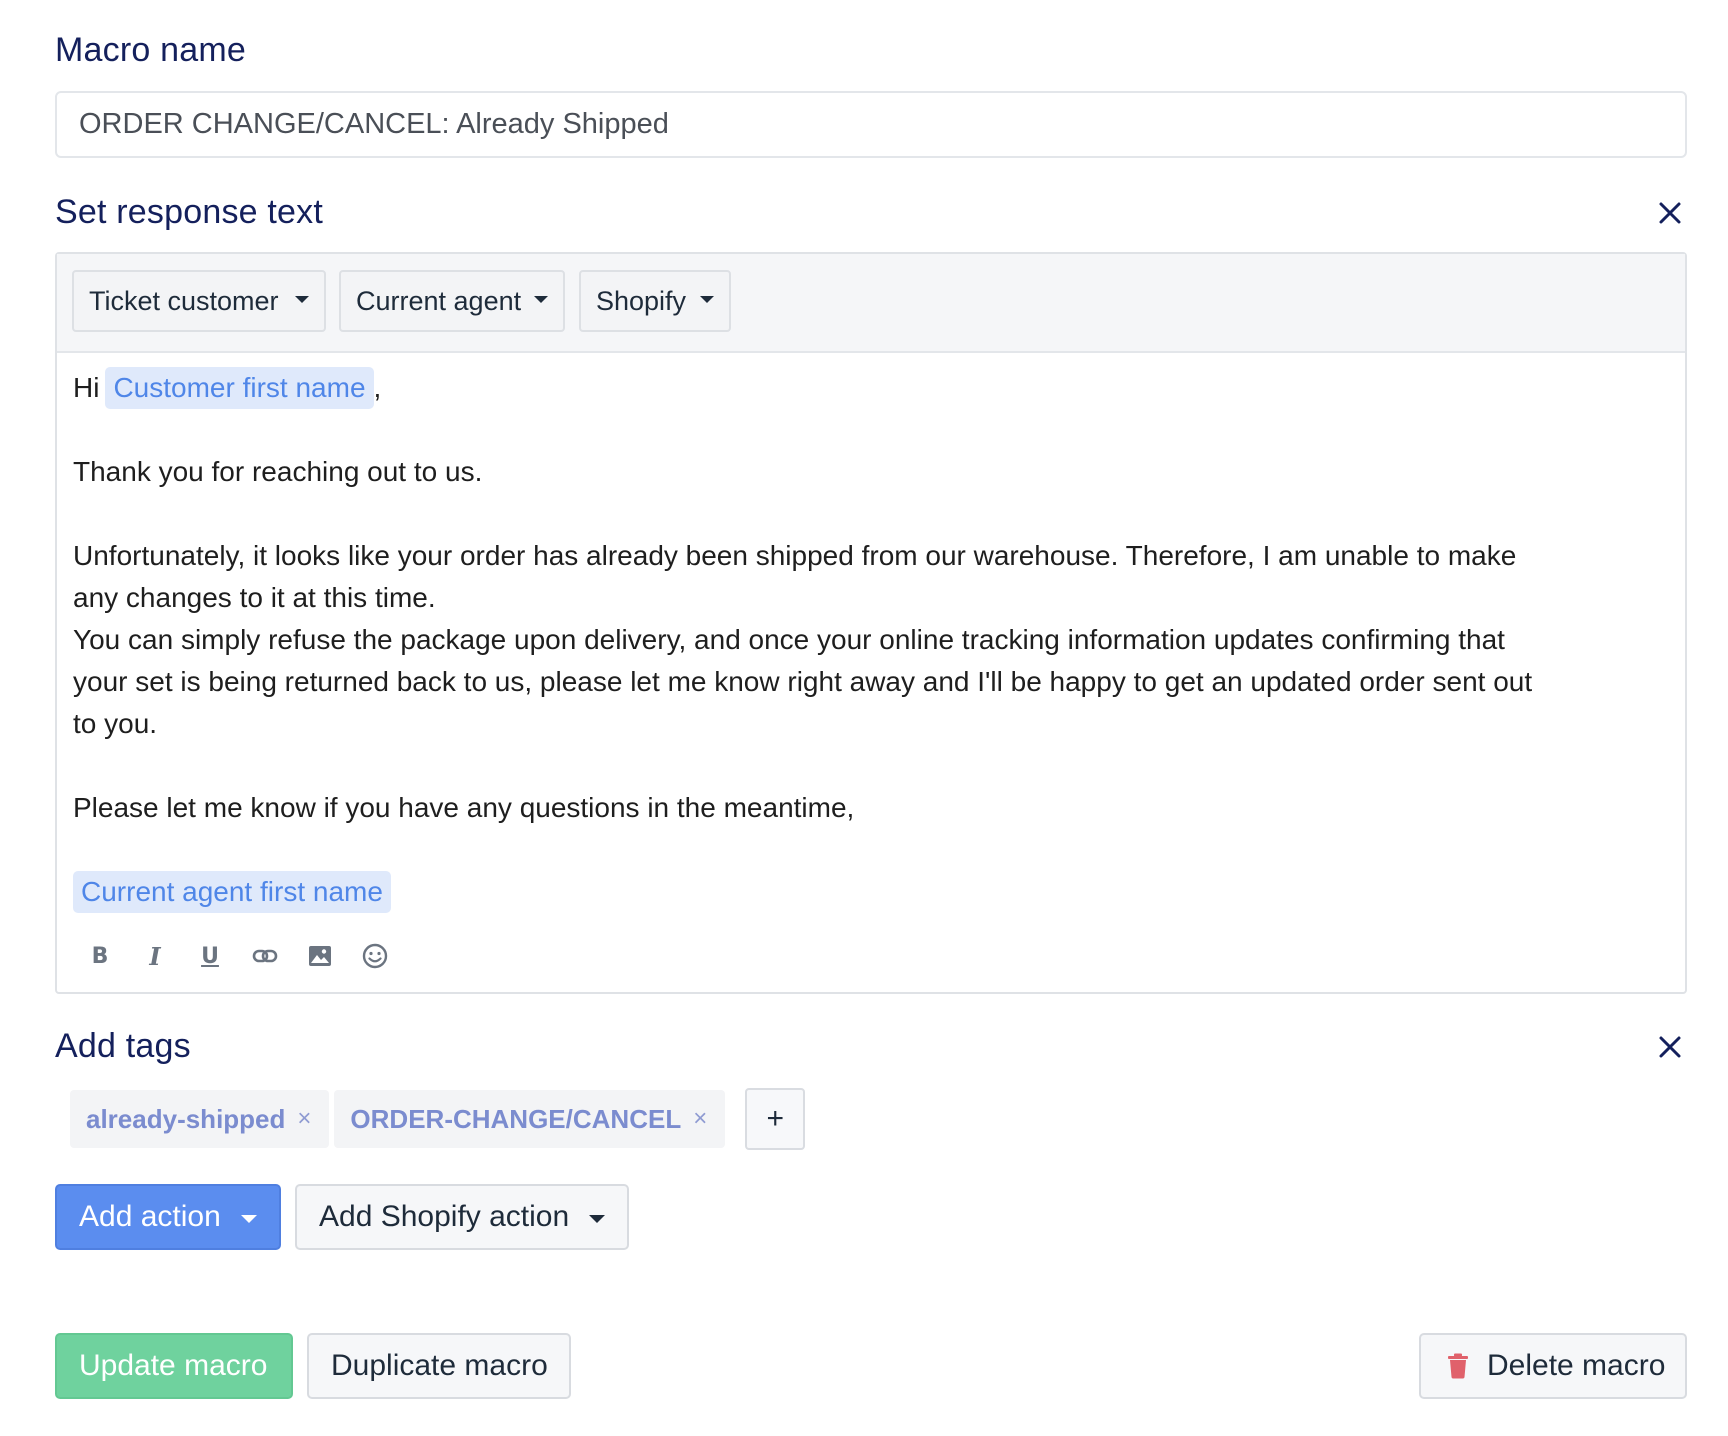  Describe the element at coordinates (210, 956) in the screenshot. I see `underline-button: U` at that location.